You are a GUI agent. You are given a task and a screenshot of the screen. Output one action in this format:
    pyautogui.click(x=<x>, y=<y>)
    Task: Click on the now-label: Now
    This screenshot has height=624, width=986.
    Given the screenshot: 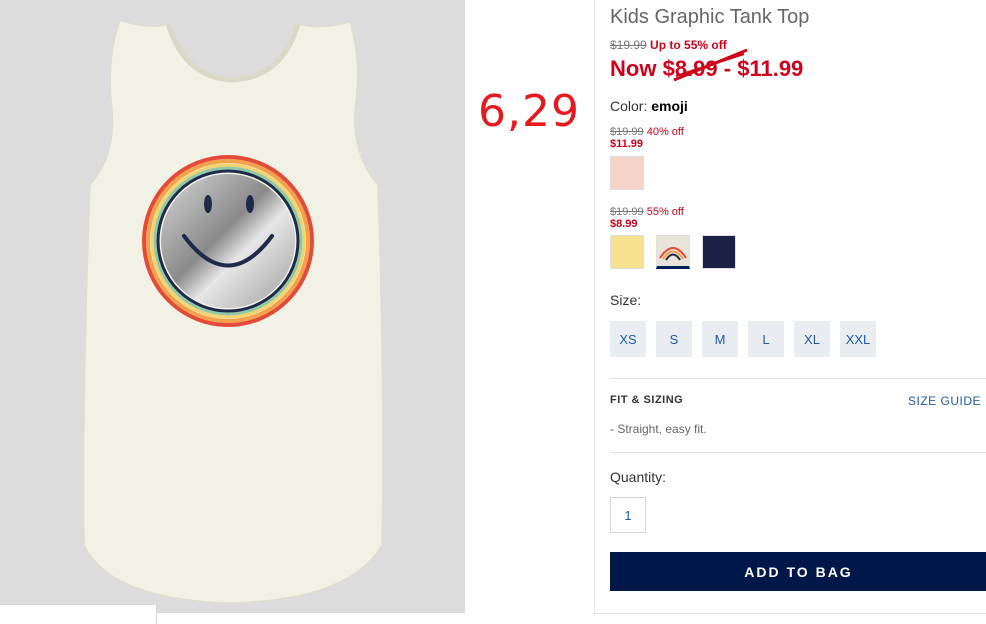 What is the action you would take?
    pyautogui.click(x=633, y=68)
    